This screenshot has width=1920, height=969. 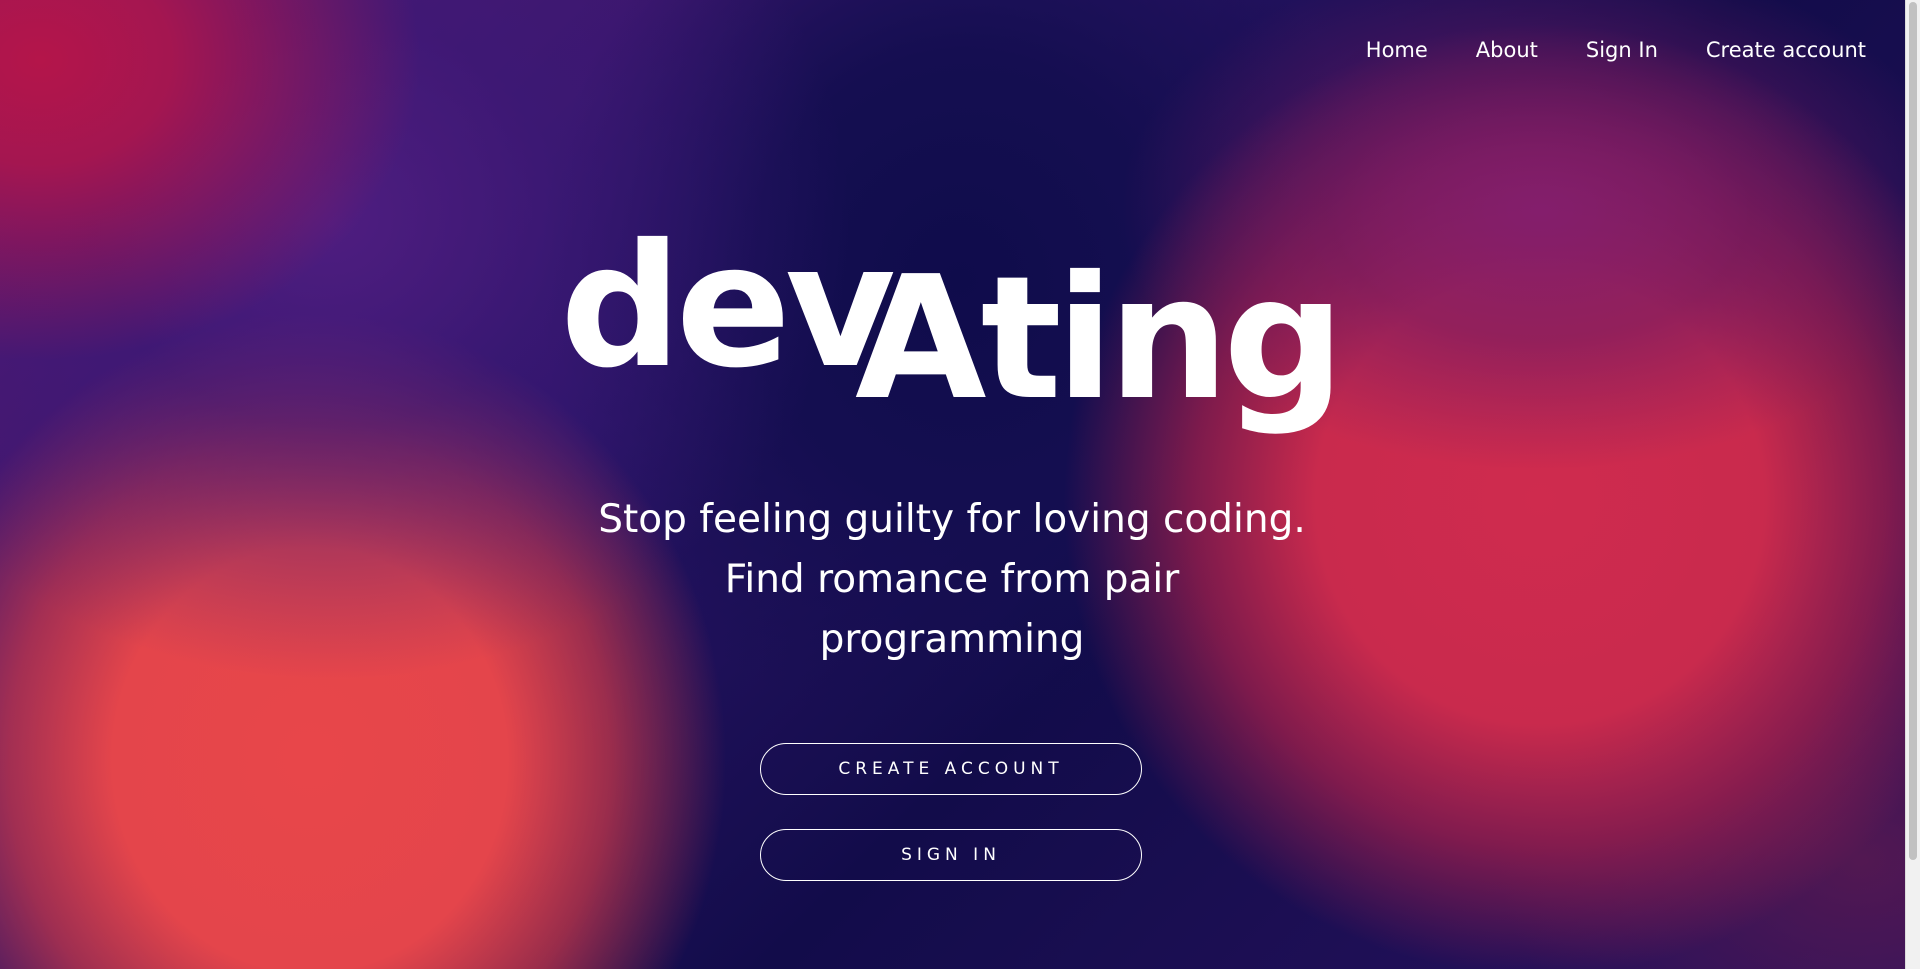 I want to click on sign-in-button: SIGN IN, so click(x=951, y=855).